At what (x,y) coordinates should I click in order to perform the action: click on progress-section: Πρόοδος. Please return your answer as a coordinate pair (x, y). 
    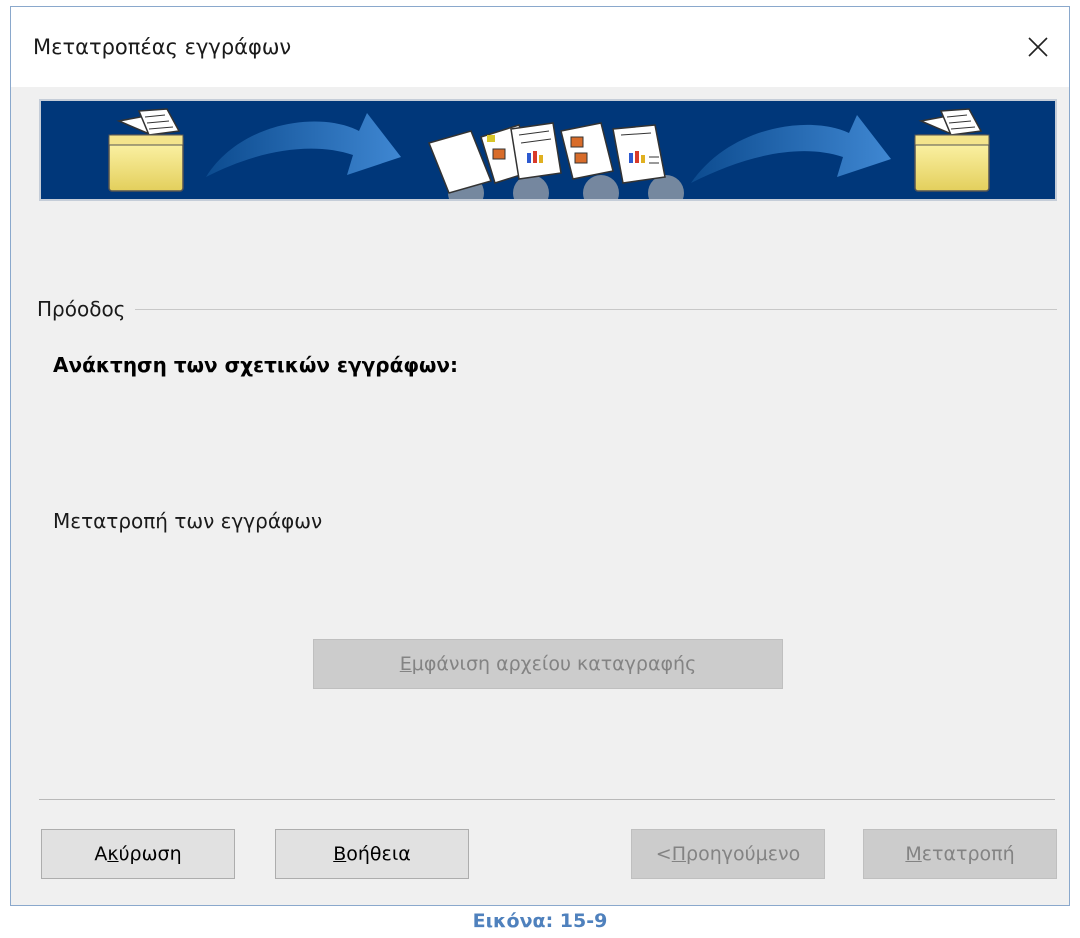
    Looking at the image, I should click on (547, 309).